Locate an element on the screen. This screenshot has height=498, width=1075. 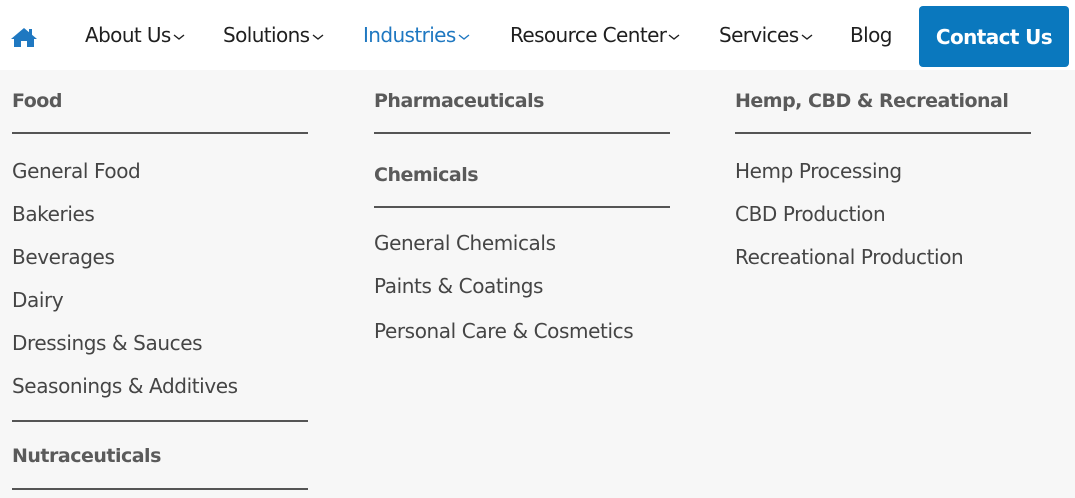
menu-heading-hemp-cbd-recreational: Hemp, CBD & Recreational is located at coordinates (872, 101).